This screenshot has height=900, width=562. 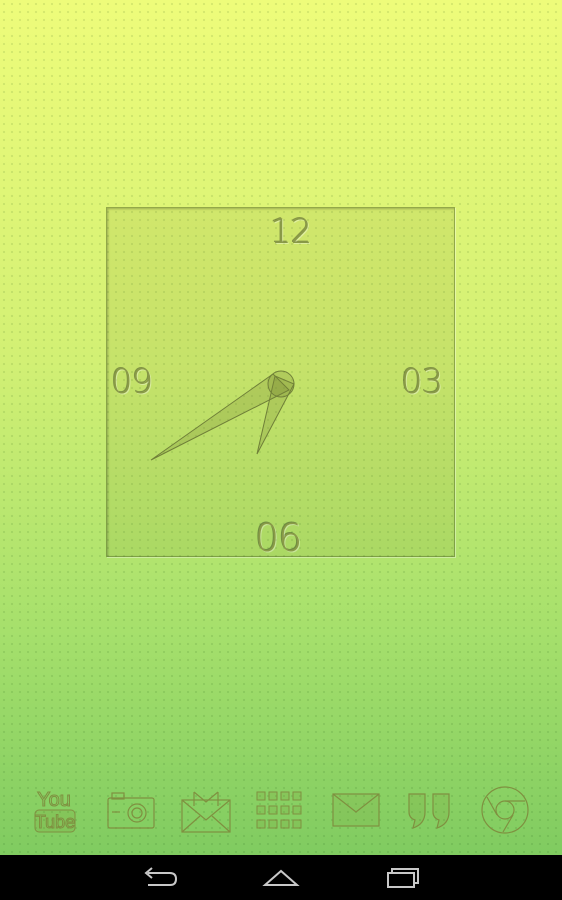 I want to click on home-icon, so click(x=281, y=877).